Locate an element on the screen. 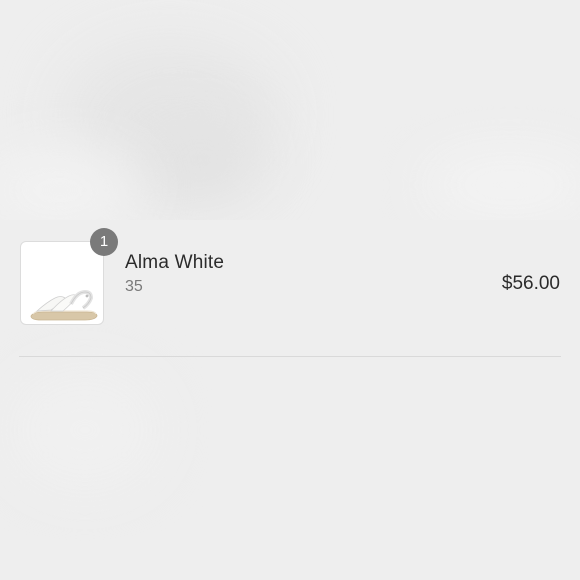 This screenshot has width=580, height=580. quantity-badge: 1 is located at coordinates (104, 242).